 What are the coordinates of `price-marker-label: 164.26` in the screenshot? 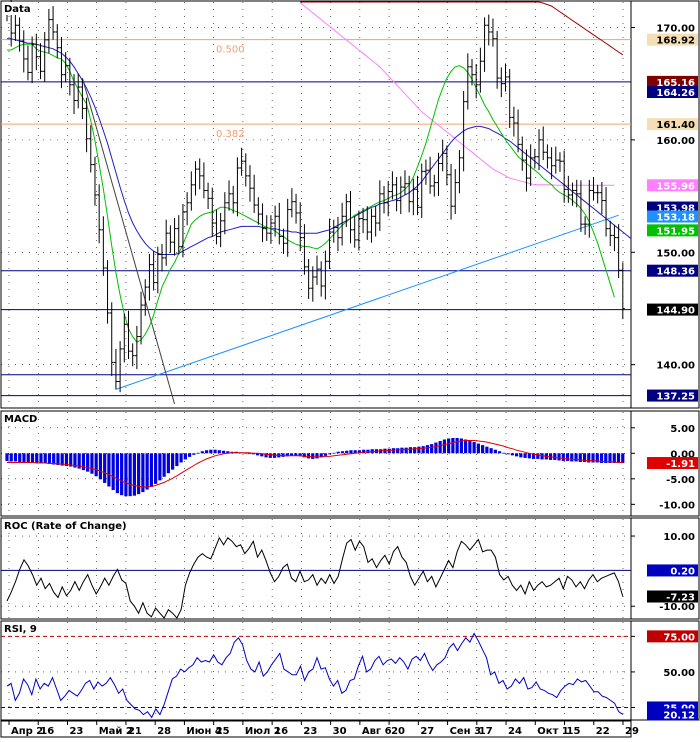 It's located at (675, 93).